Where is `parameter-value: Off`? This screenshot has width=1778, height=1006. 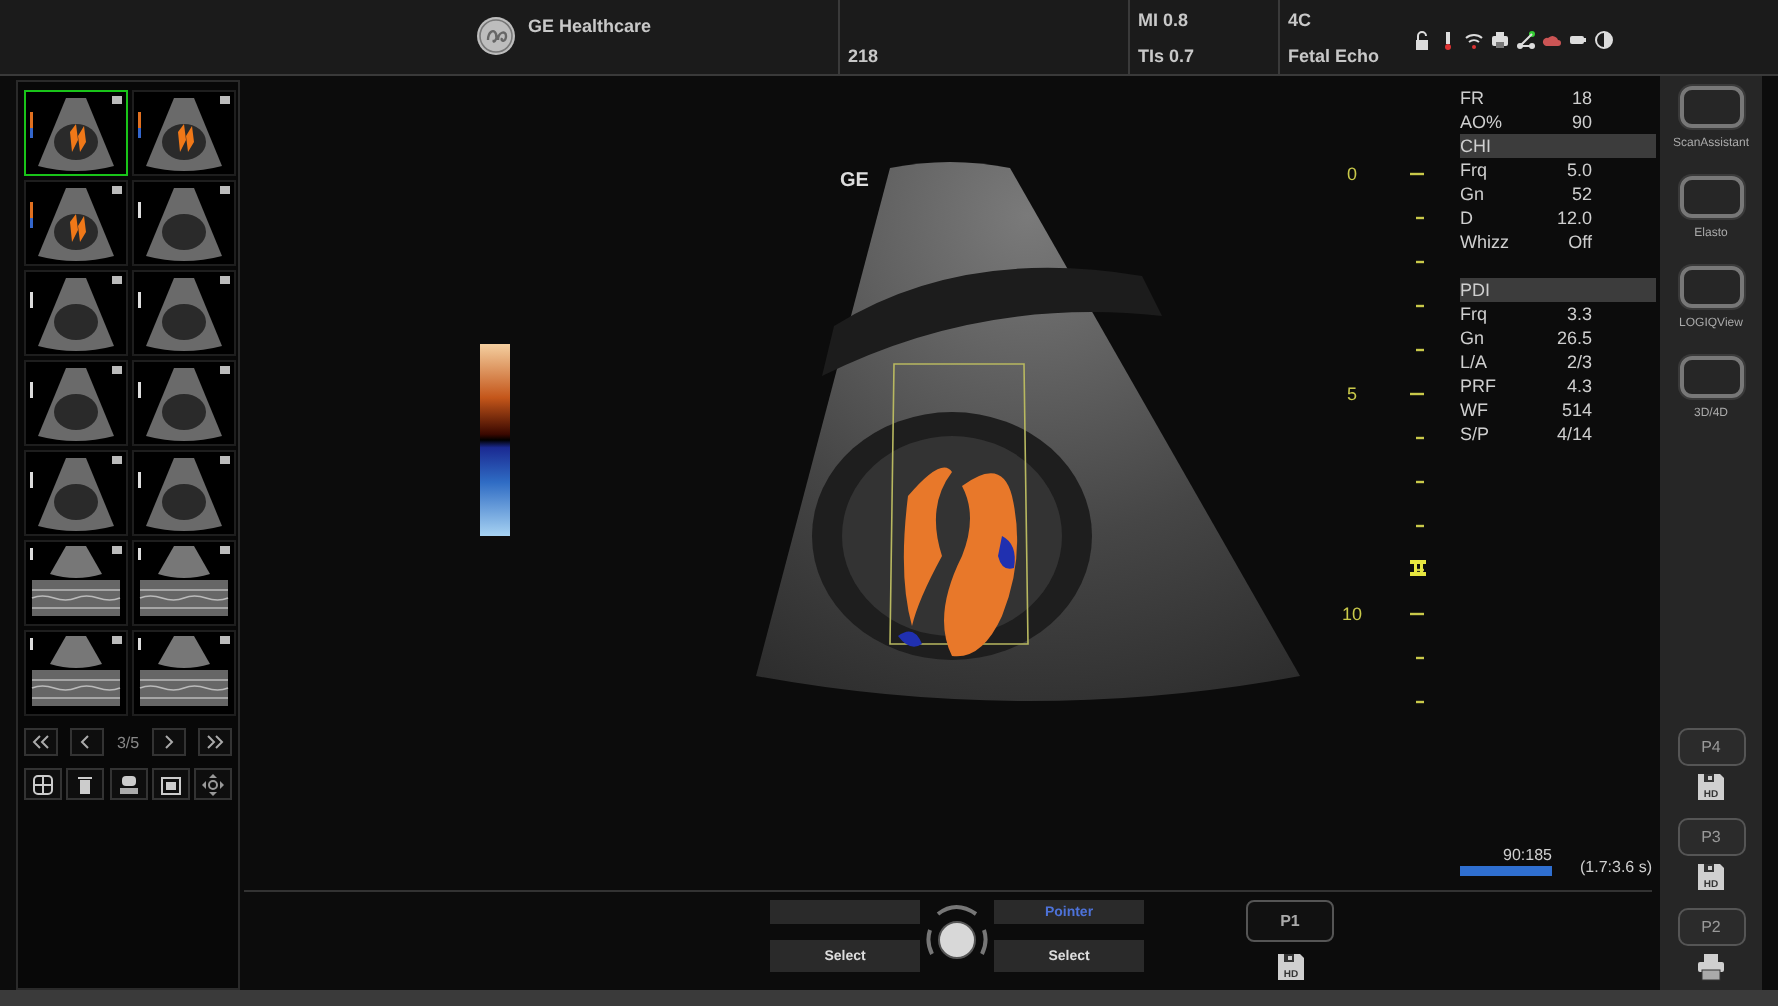 parameter-value: Off is located at coordinates (1580, 242).